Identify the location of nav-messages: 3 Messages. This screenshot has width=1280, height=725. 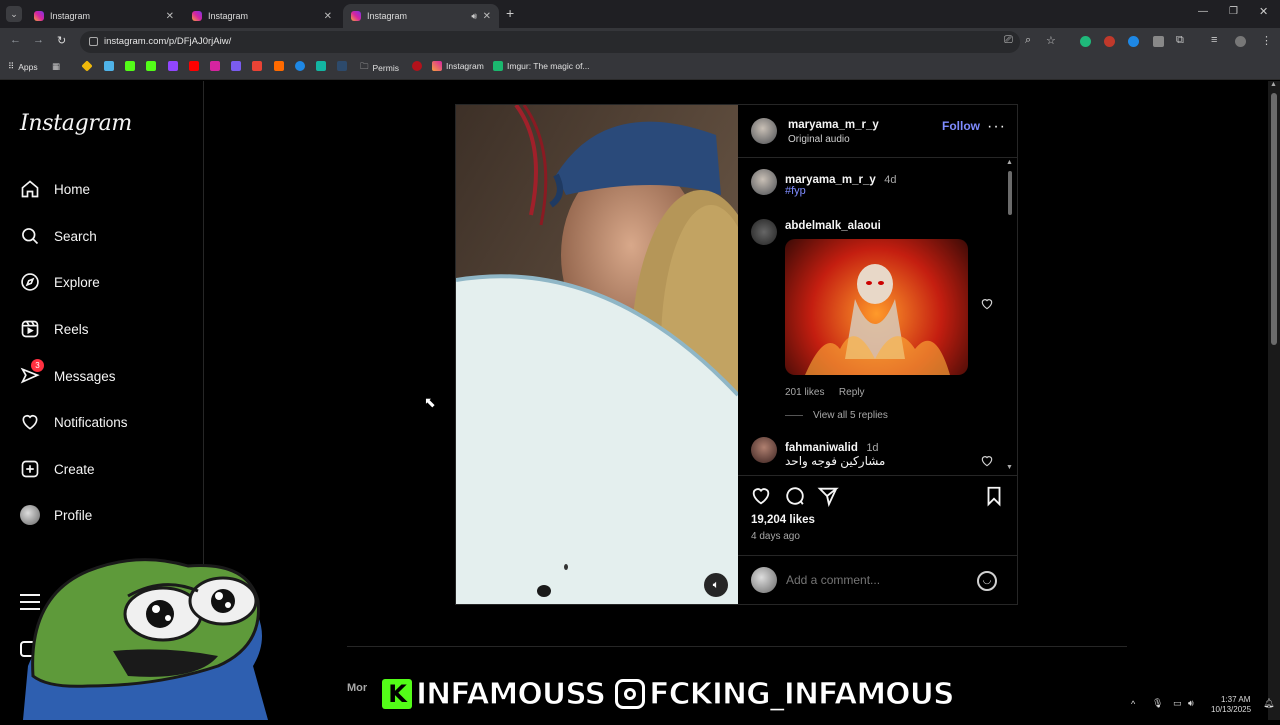
(68, 372).